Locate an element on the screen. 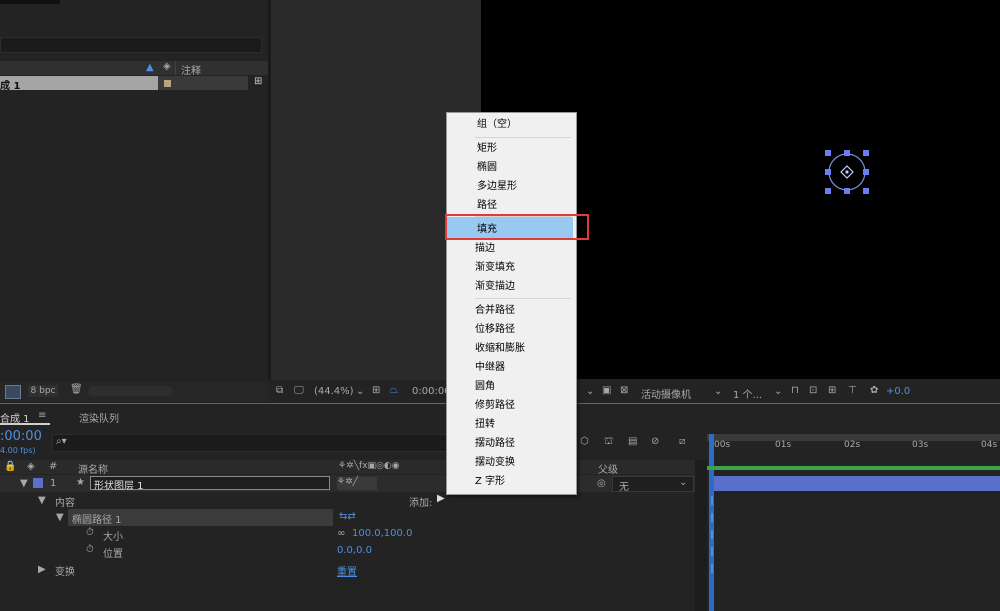  menu-item-zig-zag: Z 字形 is located at coordinates (509, 481).